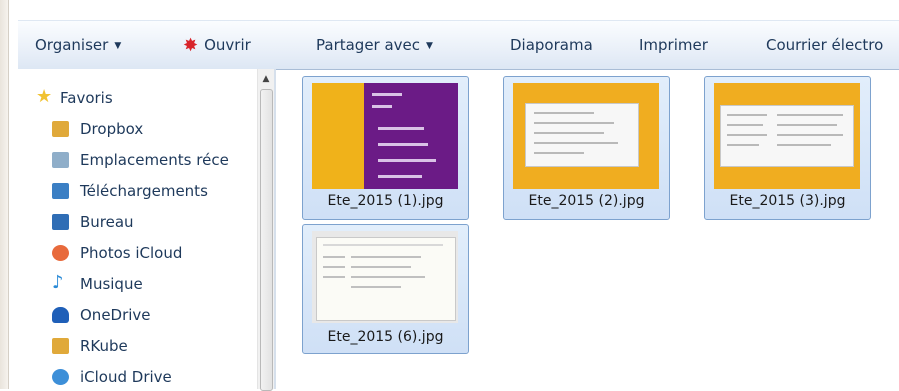  What do you see at coordinates (112, 129) in the screenshot?
I see `nav-item-label: Dropbox` at bounding box center [112, 129].